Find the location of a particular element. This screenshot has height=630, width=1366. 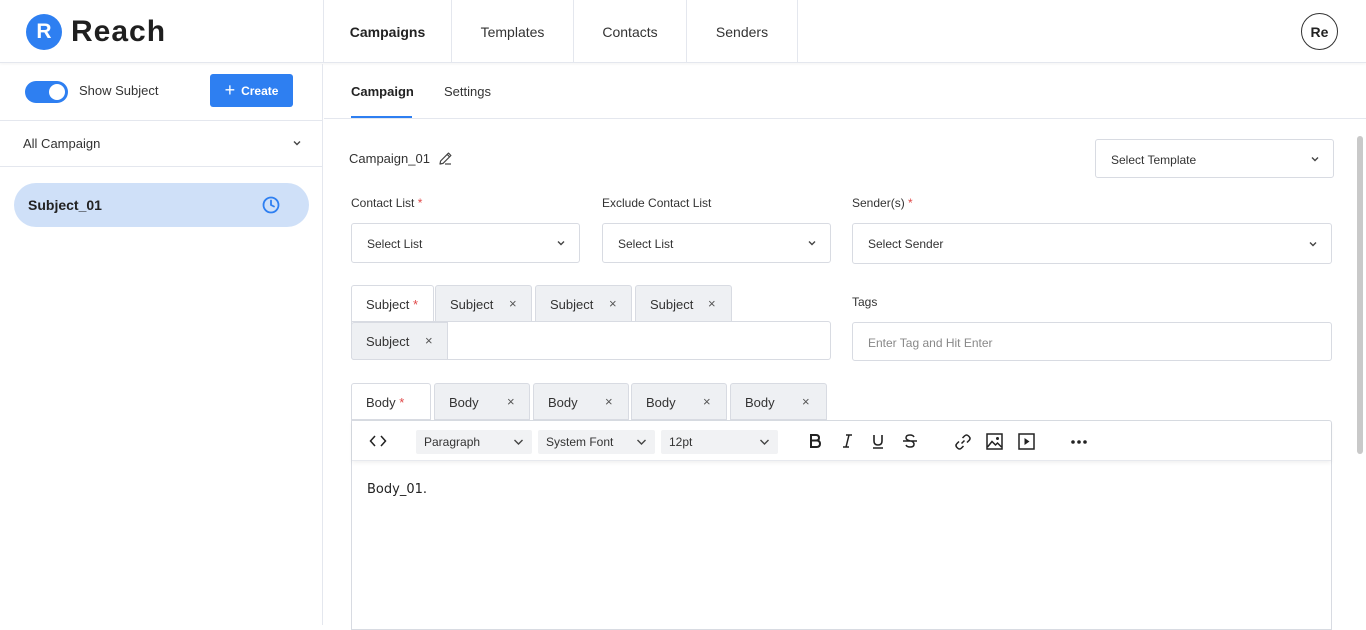

contact-list-value: Select List is located at coordinates (395, 244).